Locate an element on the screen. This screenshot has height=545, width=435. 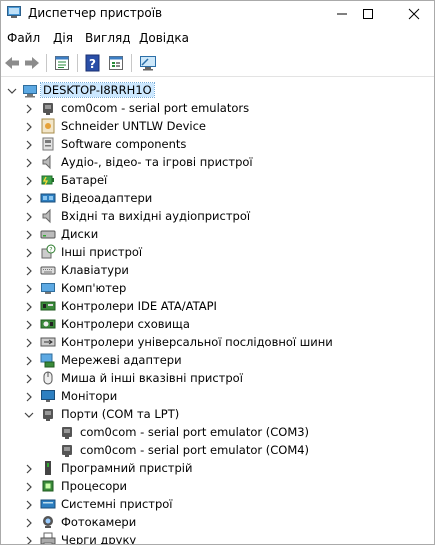
tree-node: Системні пристрої is located at coordinates (217, 504).